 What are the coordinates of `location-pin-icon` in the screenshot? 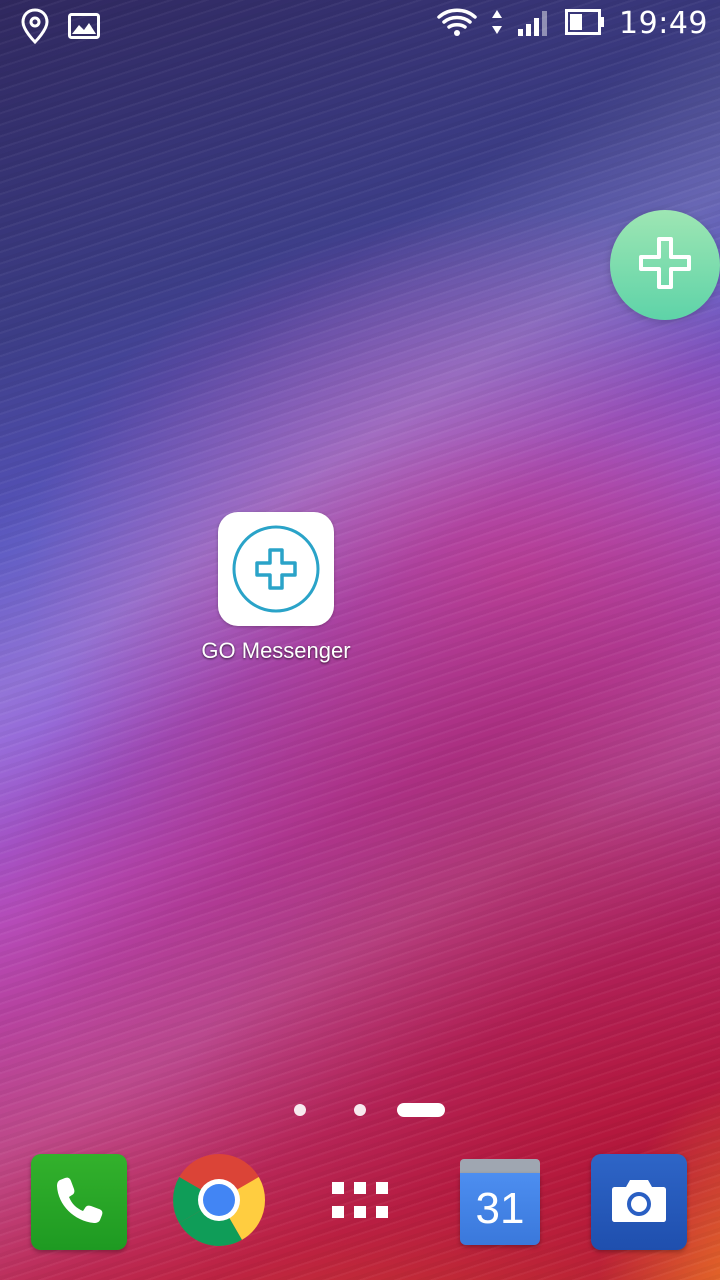 It's located at (35, 28).